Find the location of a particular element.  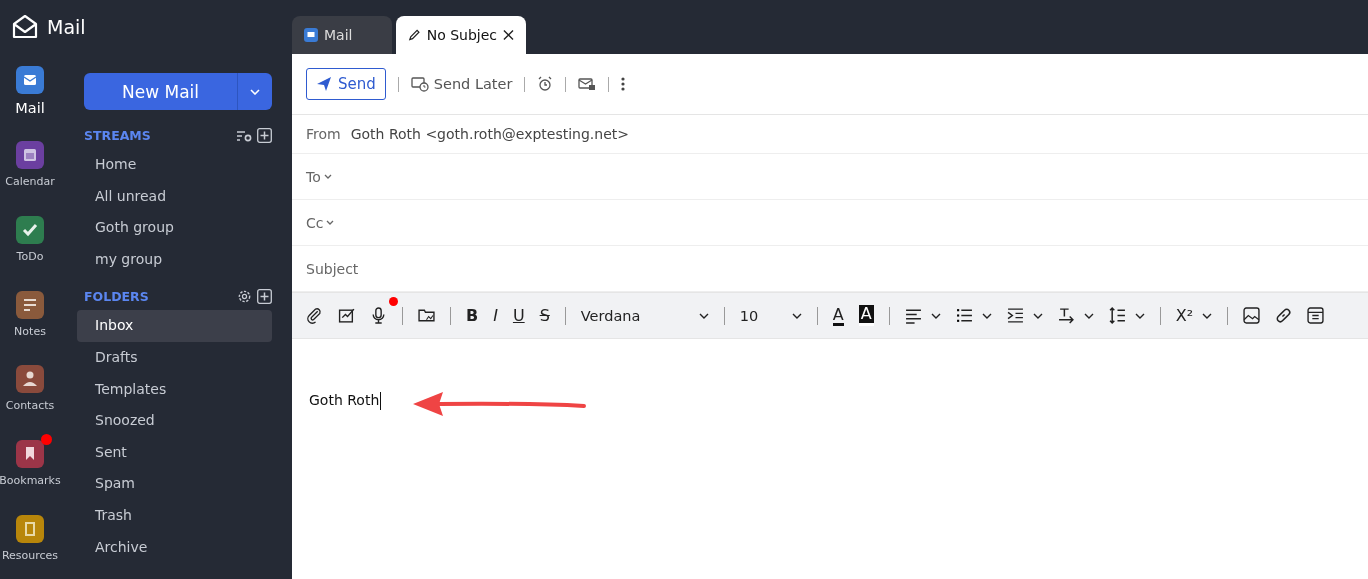

from-value: Goth Roth <goth.roth@exptesting.net> is located at coordinates (489, 134).